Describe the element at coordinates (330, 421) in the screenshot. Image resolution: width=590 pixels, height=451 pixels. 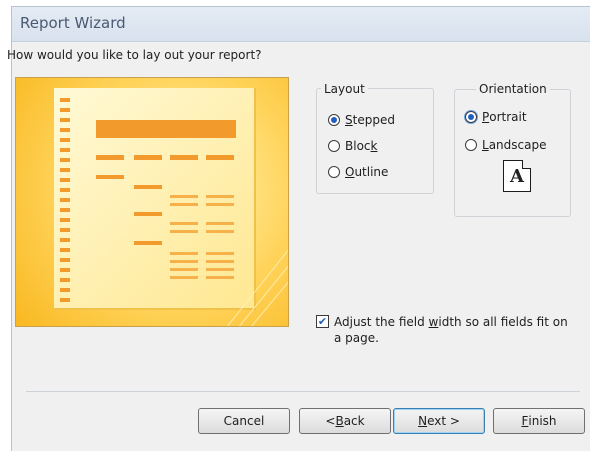
I see `button-label-pre: <` at that location.